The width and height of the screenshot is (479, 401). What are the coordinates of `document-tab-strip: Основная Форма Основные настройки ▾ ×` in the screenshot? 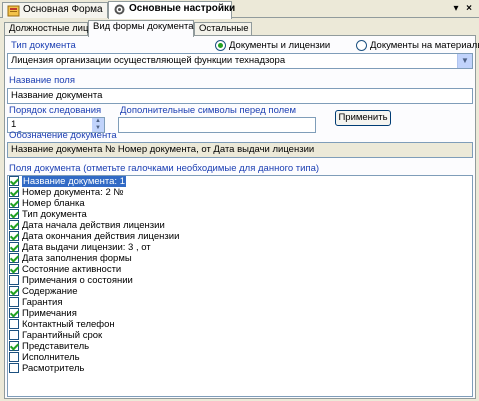 It's located at (239, 9).